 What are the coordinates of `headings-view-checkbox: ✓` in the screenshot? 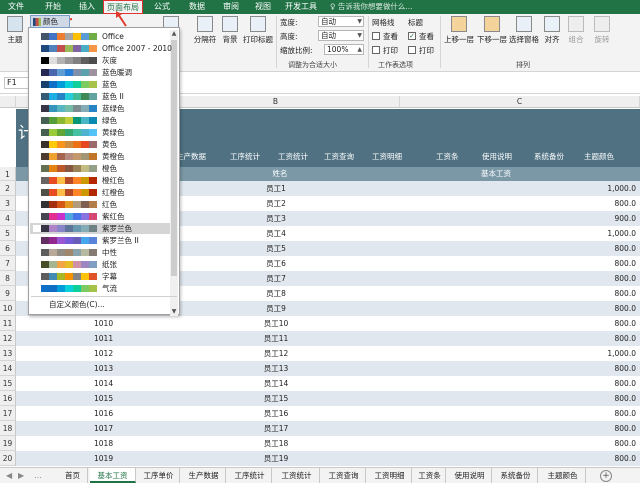 It's located at (412, 36).